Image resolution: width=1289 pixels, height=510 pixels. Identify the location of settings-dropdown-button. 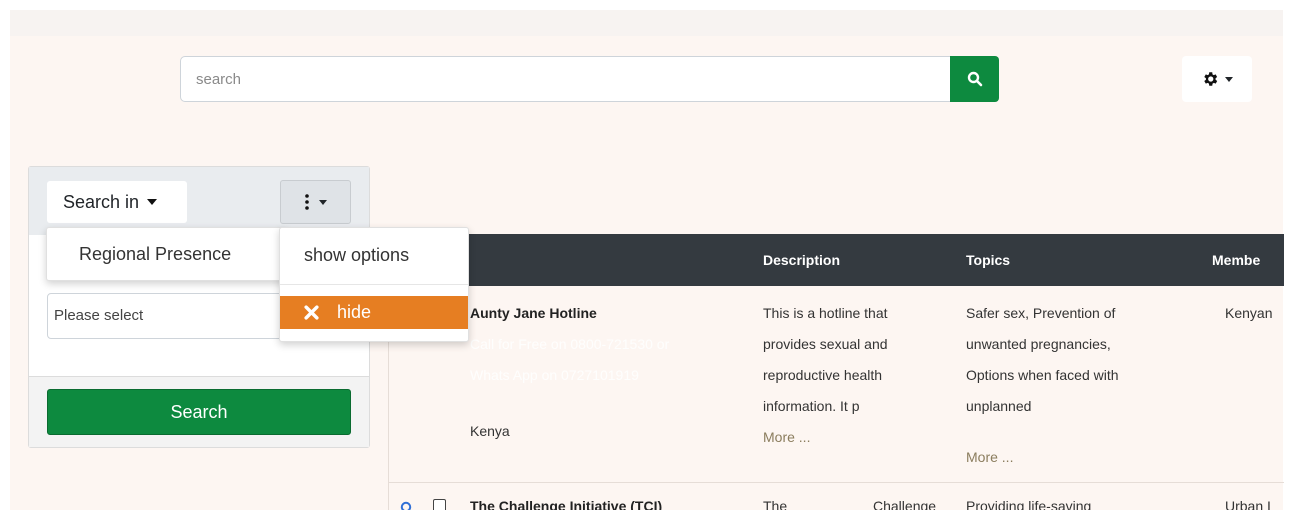
(1217, 79).